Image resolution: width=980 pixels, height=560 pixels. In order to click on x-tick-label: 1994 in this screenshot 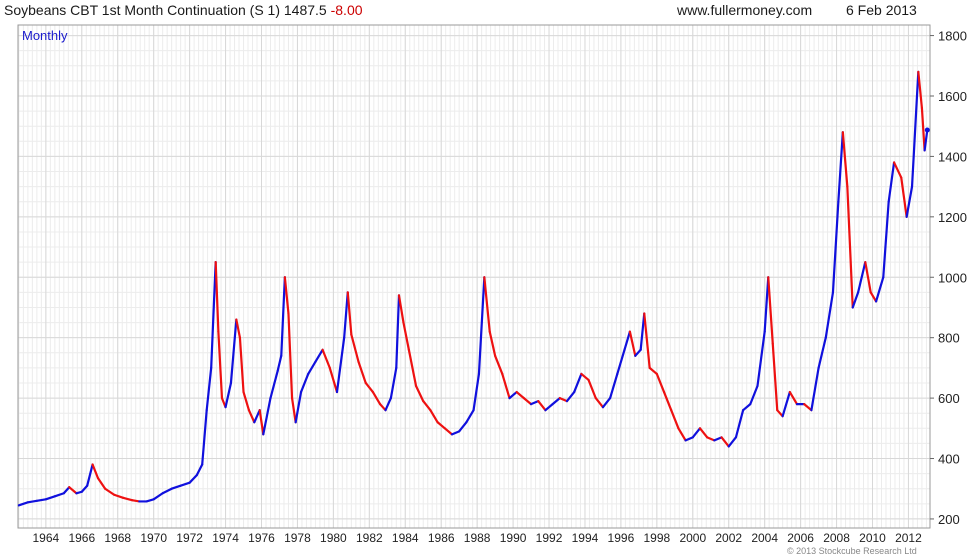, I will do `click(585, 538)`.